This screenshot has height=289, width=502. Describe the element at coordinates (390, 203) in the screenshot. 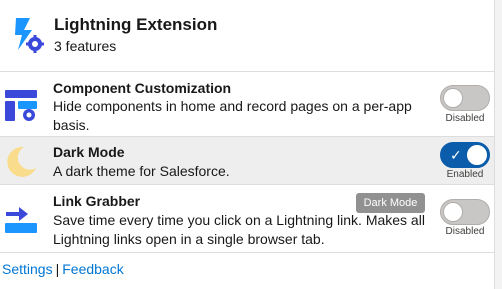

I see `tooltip: Dark Mode` at that location.